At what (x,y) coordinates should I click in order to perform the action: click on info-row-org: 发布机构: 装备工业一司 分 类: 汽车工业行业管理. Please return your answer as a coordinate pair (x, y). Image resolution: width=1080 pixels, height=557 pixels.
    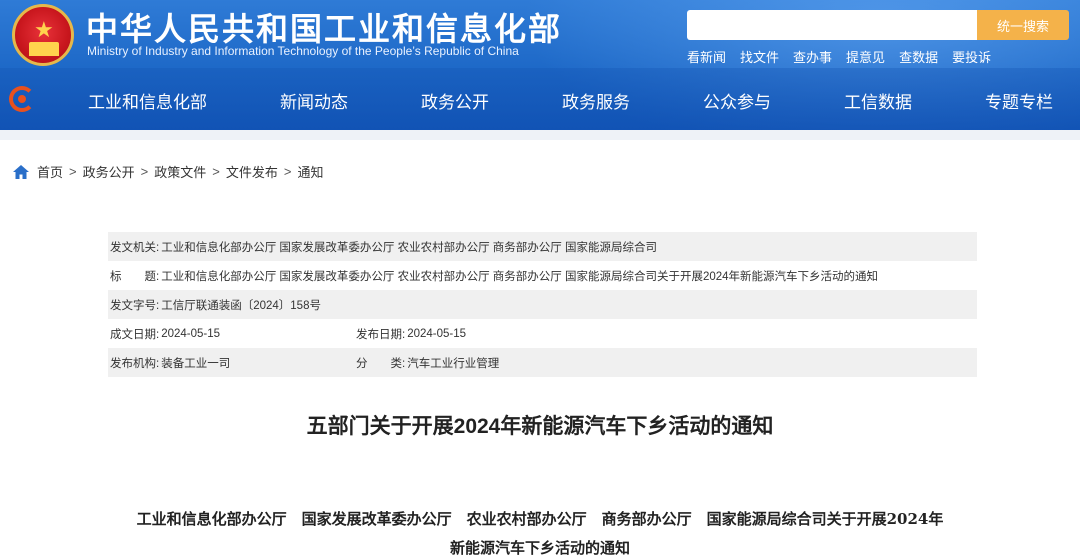
    Looking at the image, I should click on (542, 362).